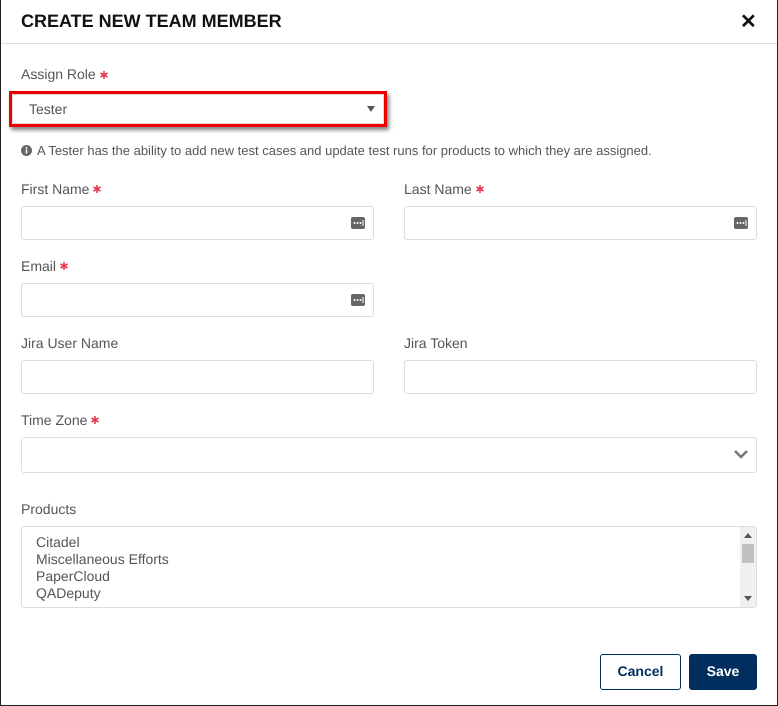  I want to click on field-label: Products, so click(48, 509).